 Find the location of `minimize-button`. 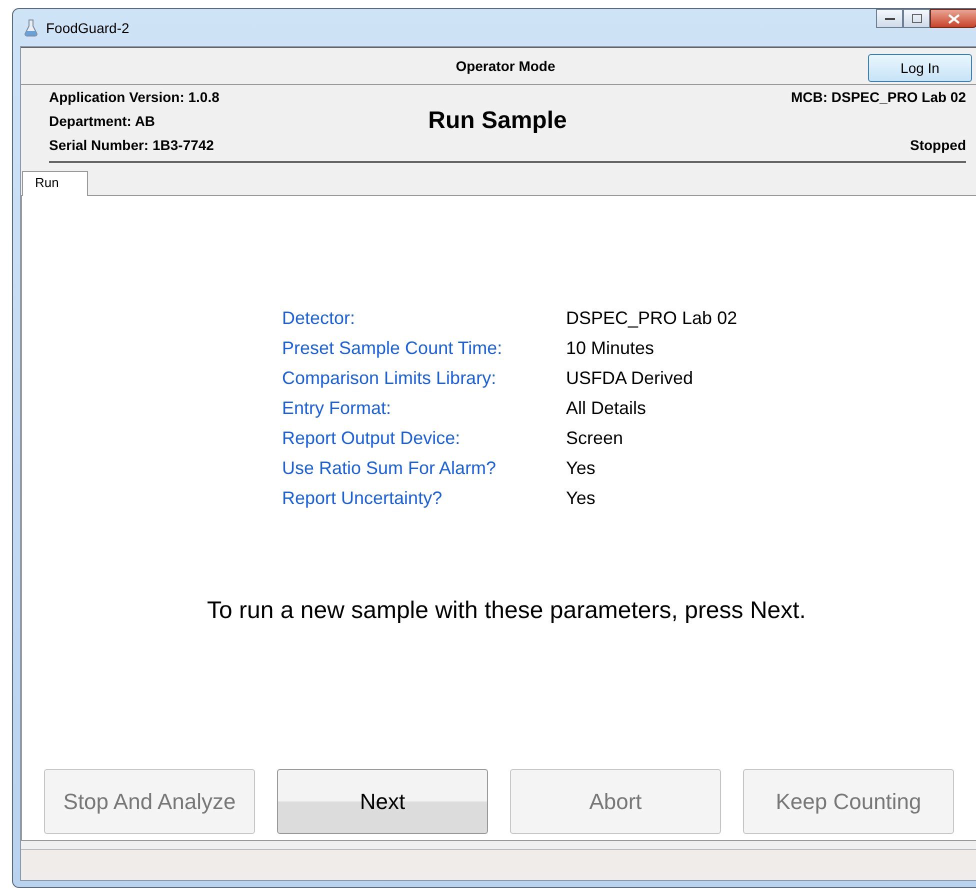

minimize-button is located at coordinates (889, 18).